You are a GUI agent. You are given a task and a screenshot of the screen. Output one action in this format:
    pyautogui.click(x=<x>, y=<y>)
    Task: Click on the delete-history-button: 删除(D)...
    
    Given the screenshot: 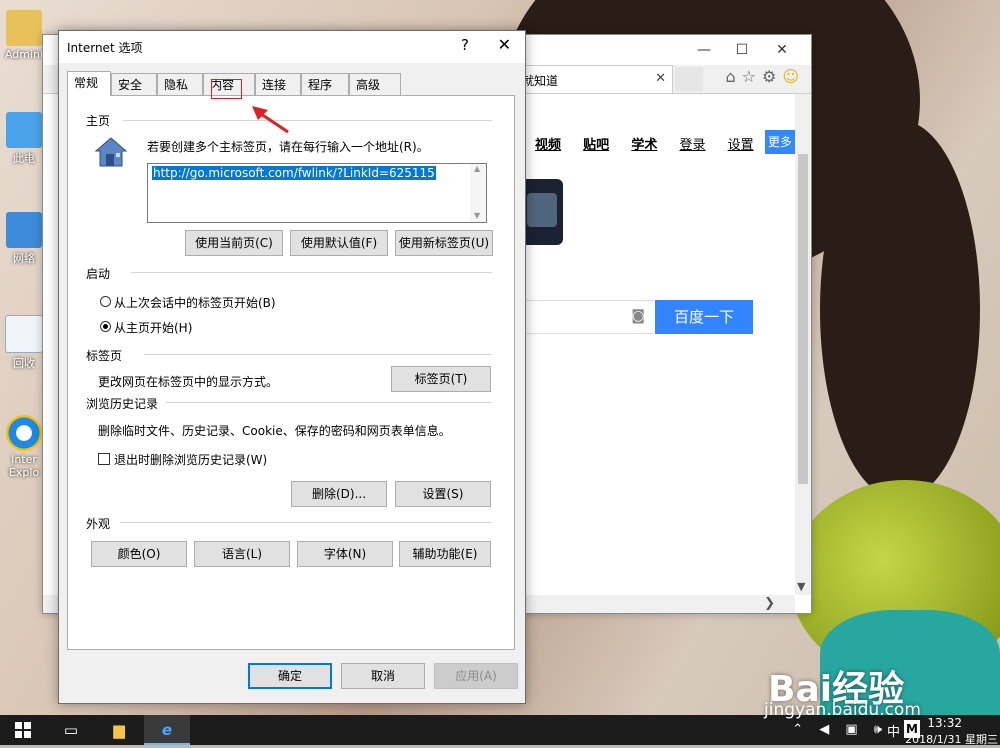 What is the action you would take?
    pyautogui.click(x=339, y=494)
    